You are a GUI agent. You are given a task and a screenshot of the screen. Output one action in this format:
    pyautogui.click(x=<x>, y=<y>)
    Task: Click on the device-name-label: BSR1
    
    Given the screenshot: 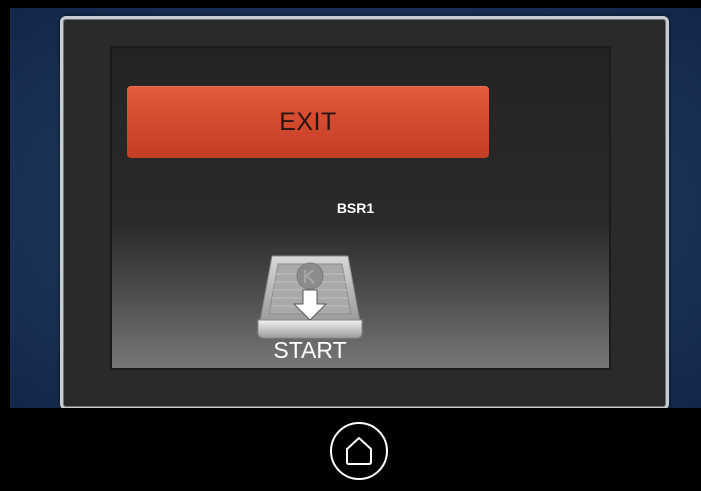 What is the action you would take?
    pyautogui.click(x=355, y=208)
    